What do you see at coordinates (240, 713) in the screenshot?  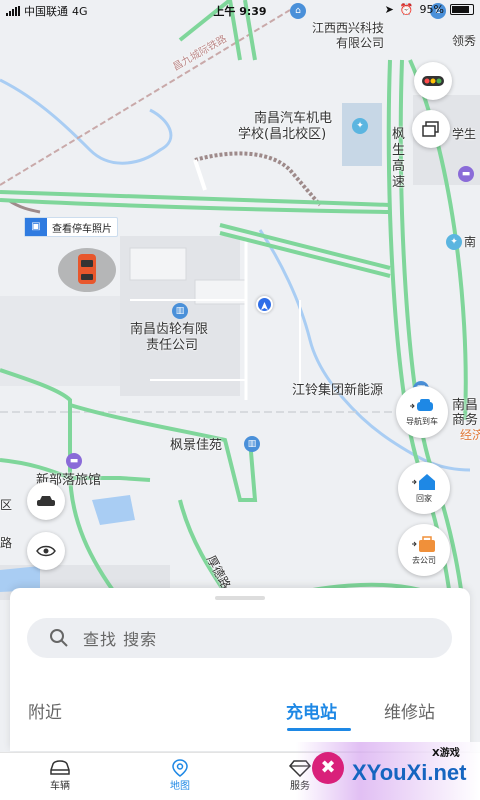 I see `category-tabs: 附近 充电站 维修站` at bounding box center [240, 713].